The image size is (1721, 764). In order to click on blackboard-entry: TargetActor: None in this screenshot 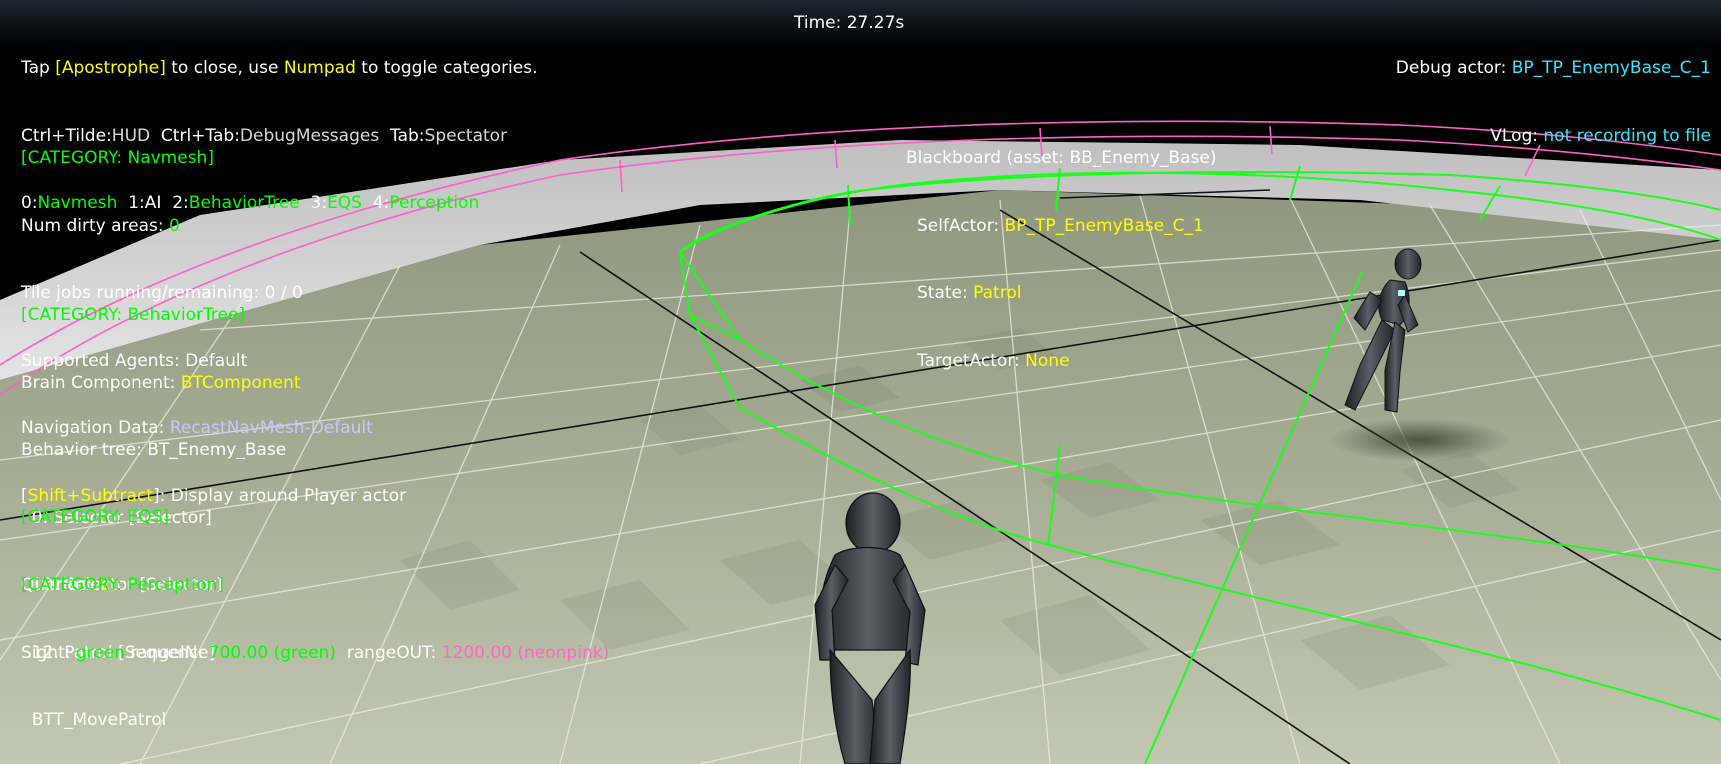, I will do `click(993, 360)`.